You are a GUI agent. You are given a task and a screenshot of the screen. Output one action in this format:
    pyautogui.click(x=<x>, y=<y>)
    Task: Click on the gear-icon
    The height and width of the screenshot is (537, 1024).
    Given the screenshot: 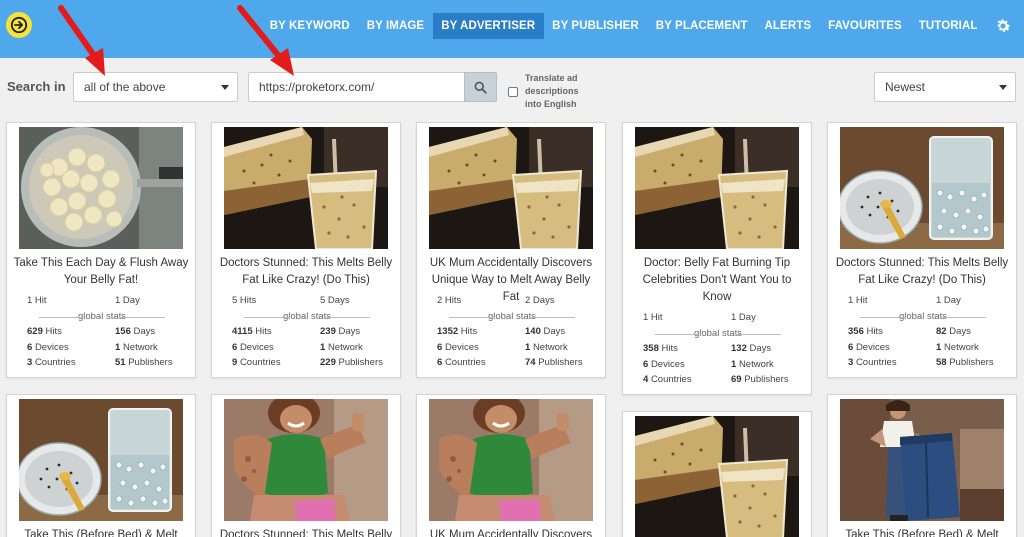 What is the action you would take?
    pyautogui.click(x=1003, y=26)
    